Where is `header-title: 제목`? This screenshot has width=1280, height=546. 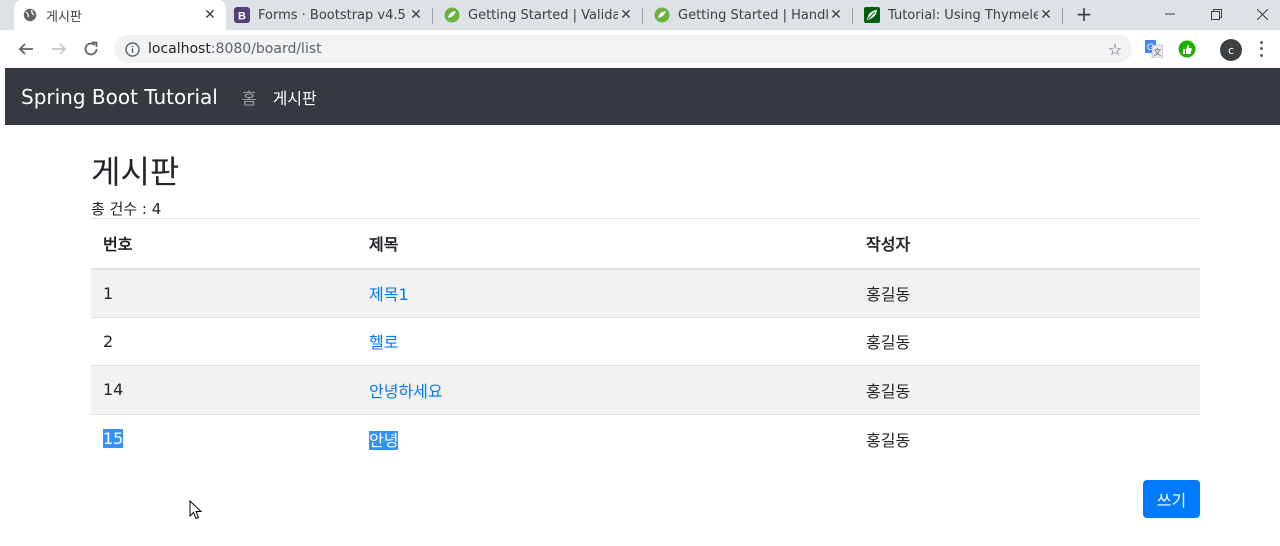 header-title: 제목 is located at coordinates (605, 244).